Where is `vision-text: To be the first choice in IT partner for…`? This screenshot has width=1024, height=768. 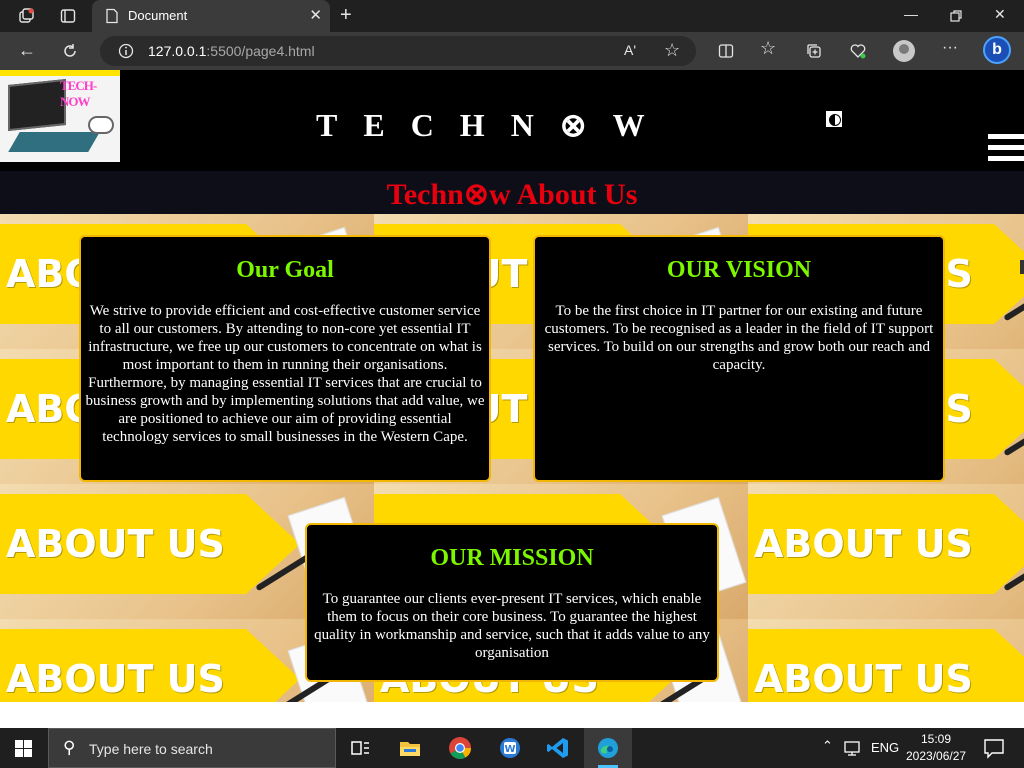
vision-text: To be the first choice in IT partner for… is located at coordinates (739, 338).